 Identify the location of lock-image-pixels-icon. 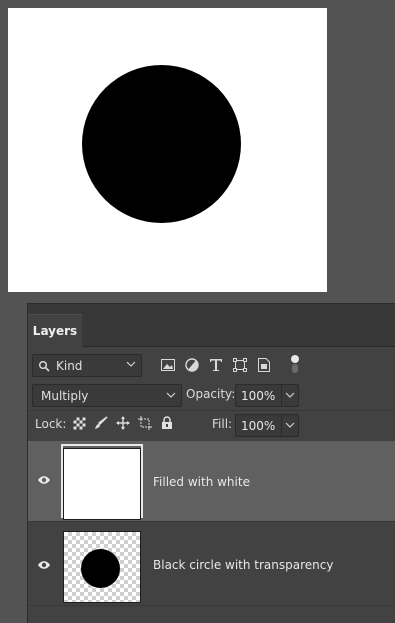
(101, 423).